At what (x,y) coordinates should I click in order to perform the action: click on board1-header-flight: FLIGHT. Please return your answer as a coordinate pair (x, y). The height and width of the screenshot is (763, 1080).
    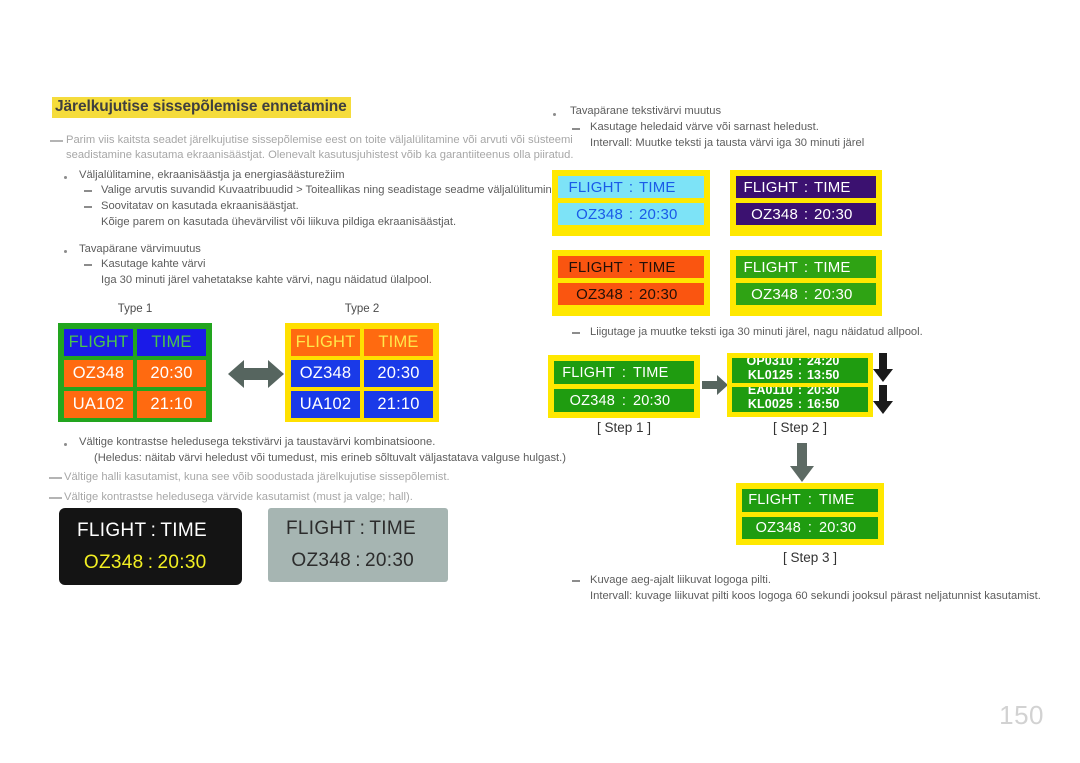
    Looking at the image, I should click on (98, 342).